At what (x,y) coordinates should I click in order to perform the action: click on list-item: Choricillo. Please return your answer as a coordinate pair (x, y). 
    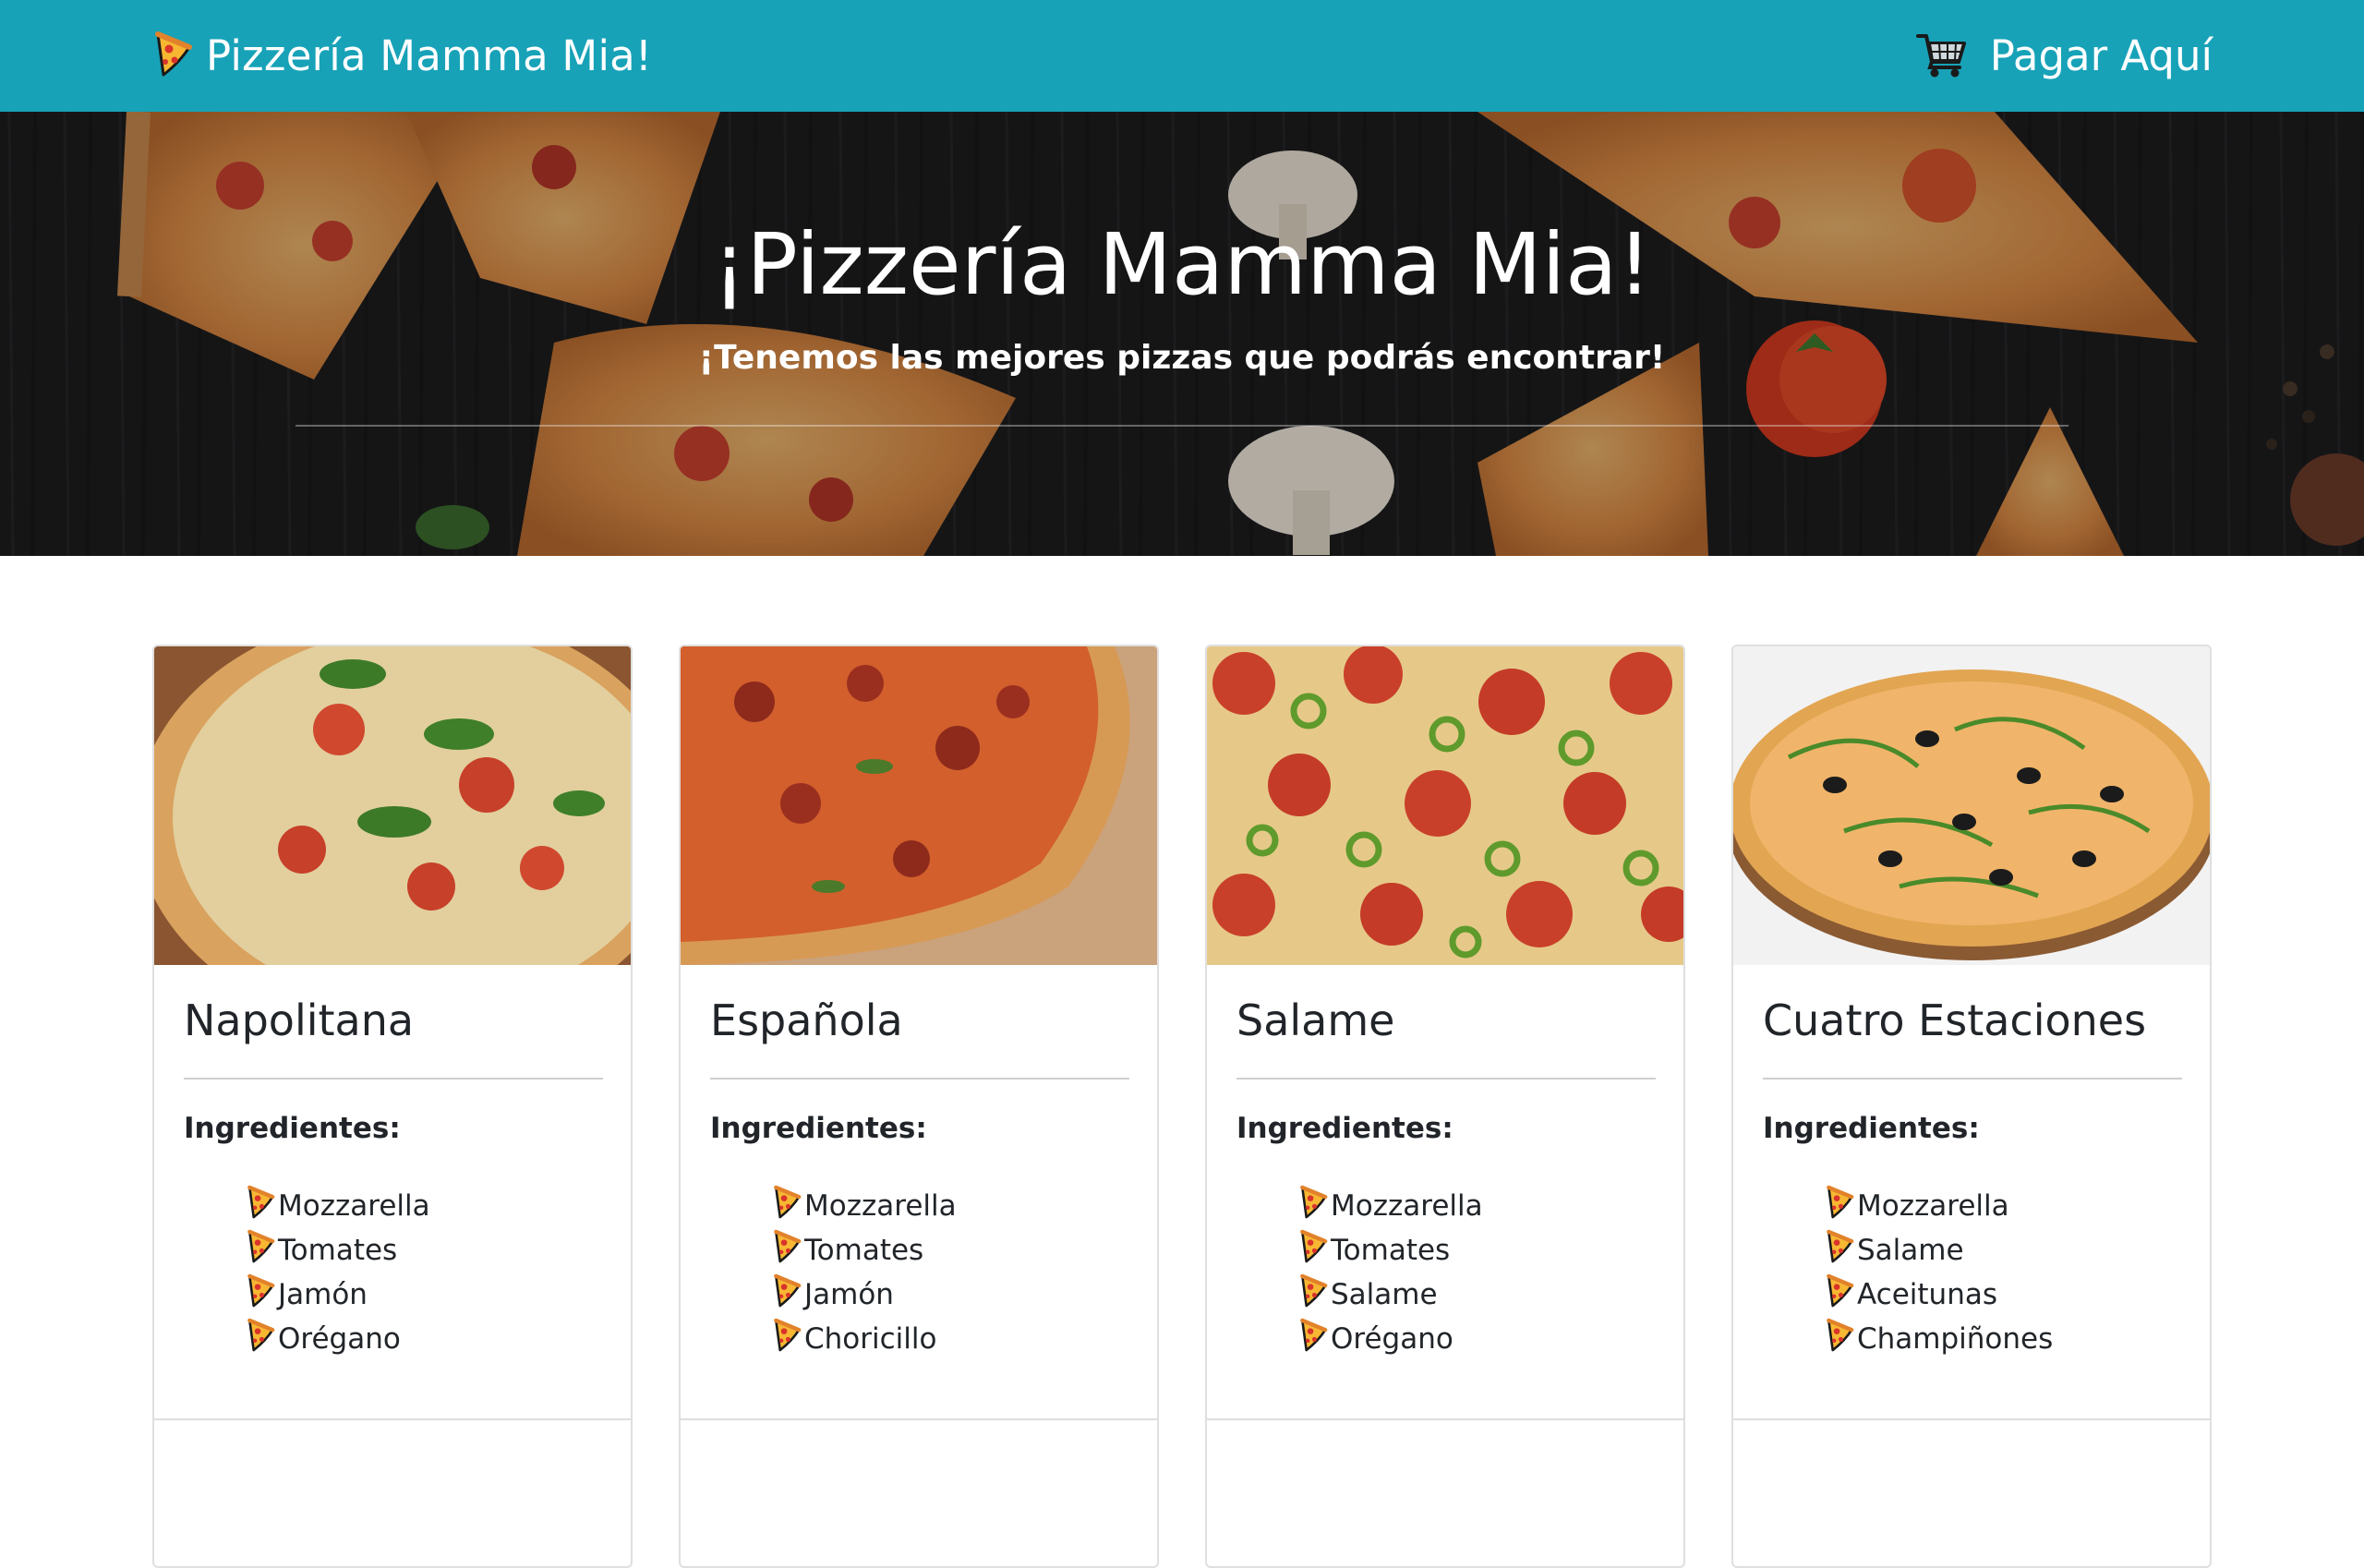
    Looking at the image, I should click on (864, 1339).